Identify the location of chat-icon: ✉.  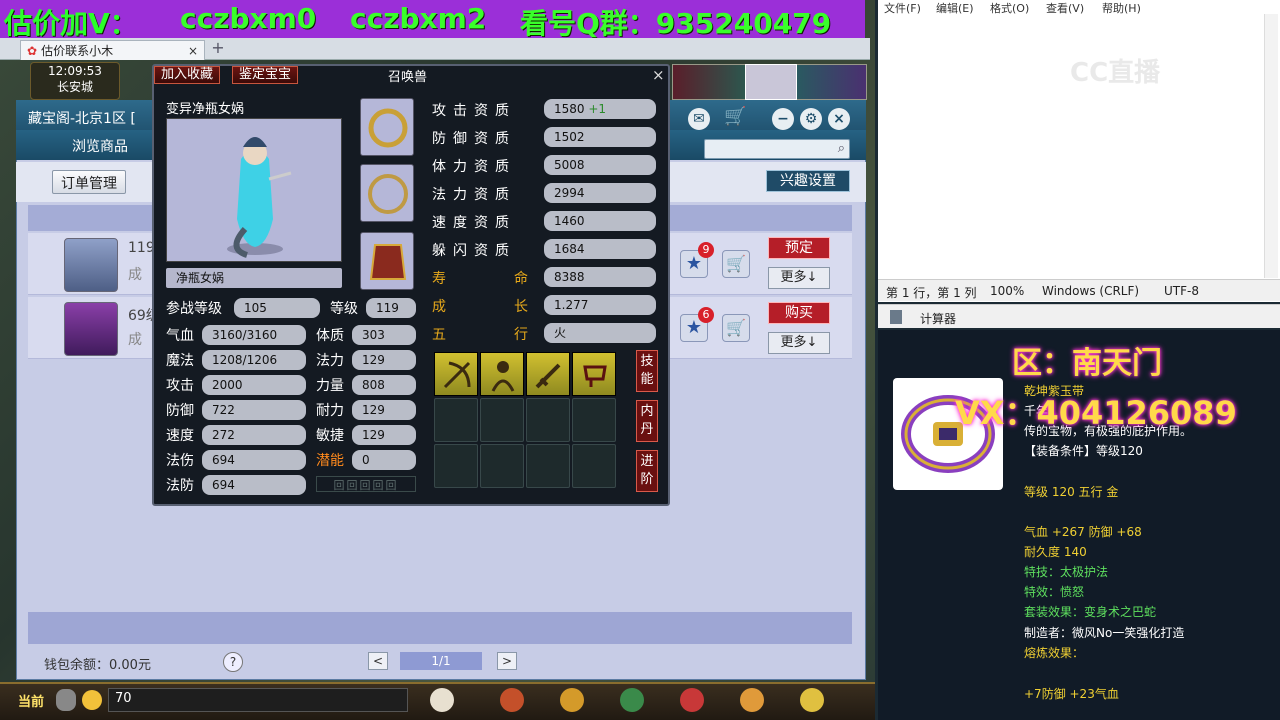
(699, 119).